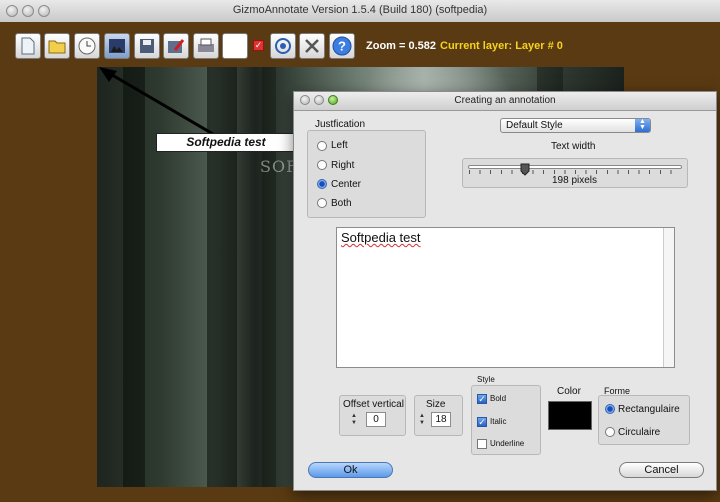  What do you see at coordinates (610, 409) in the screenshot?
I see `forme-rectangulaire-radio` at bounding box center [610, 409].